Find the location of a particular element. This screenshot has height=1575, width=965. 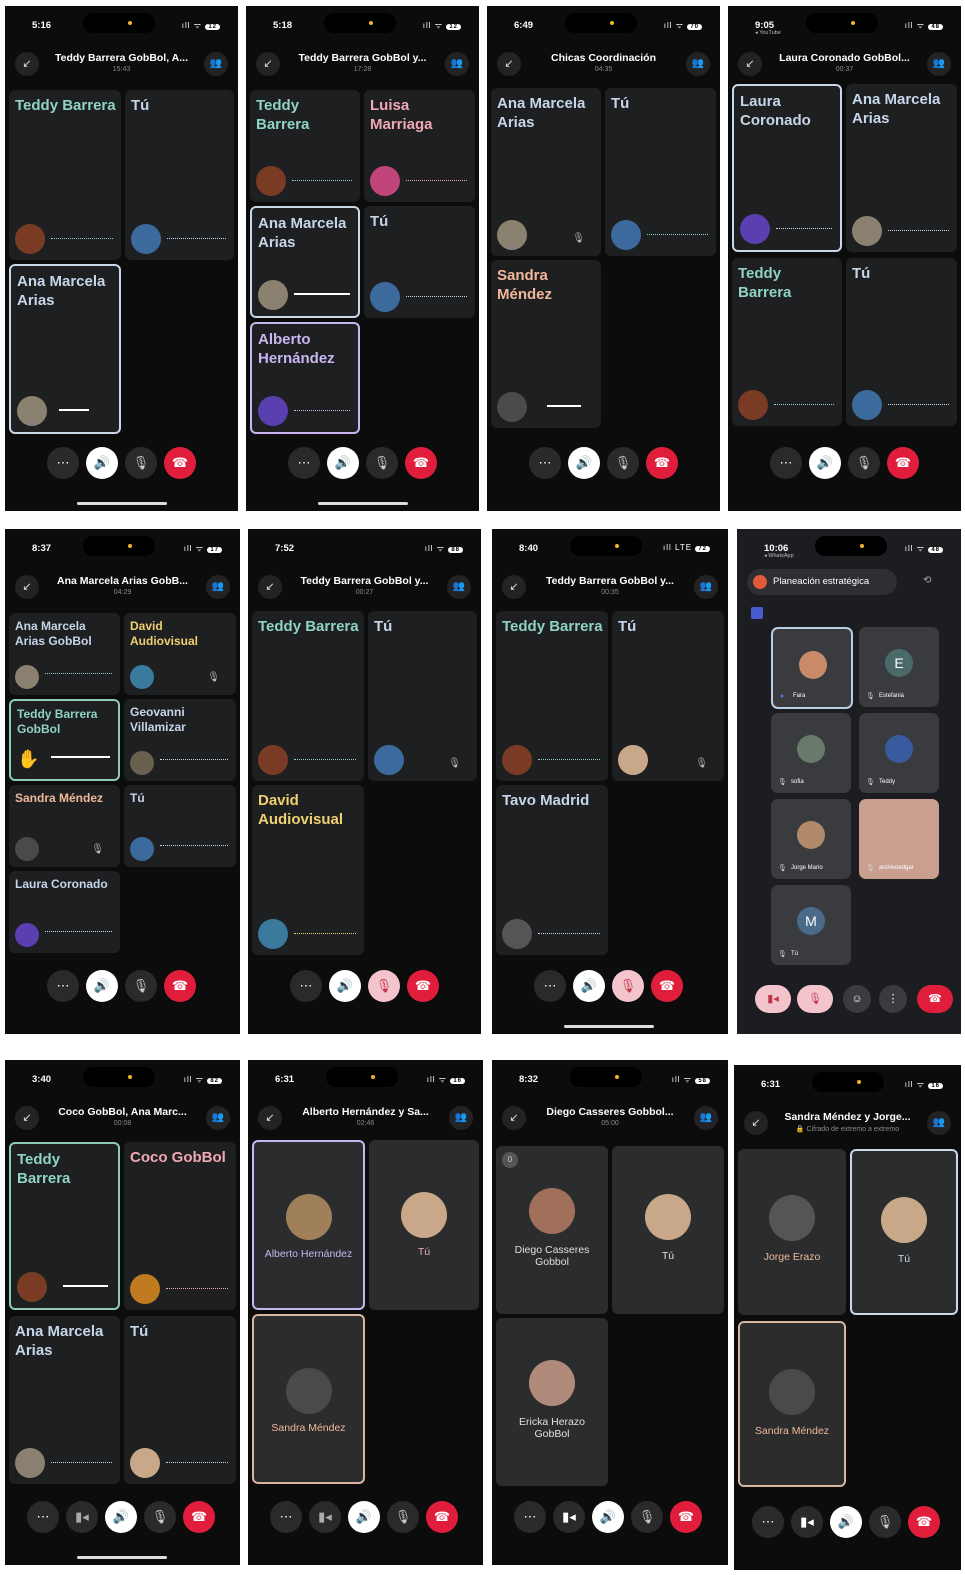

mic-off-button: 🎙 is located at coordinates (815, 999).